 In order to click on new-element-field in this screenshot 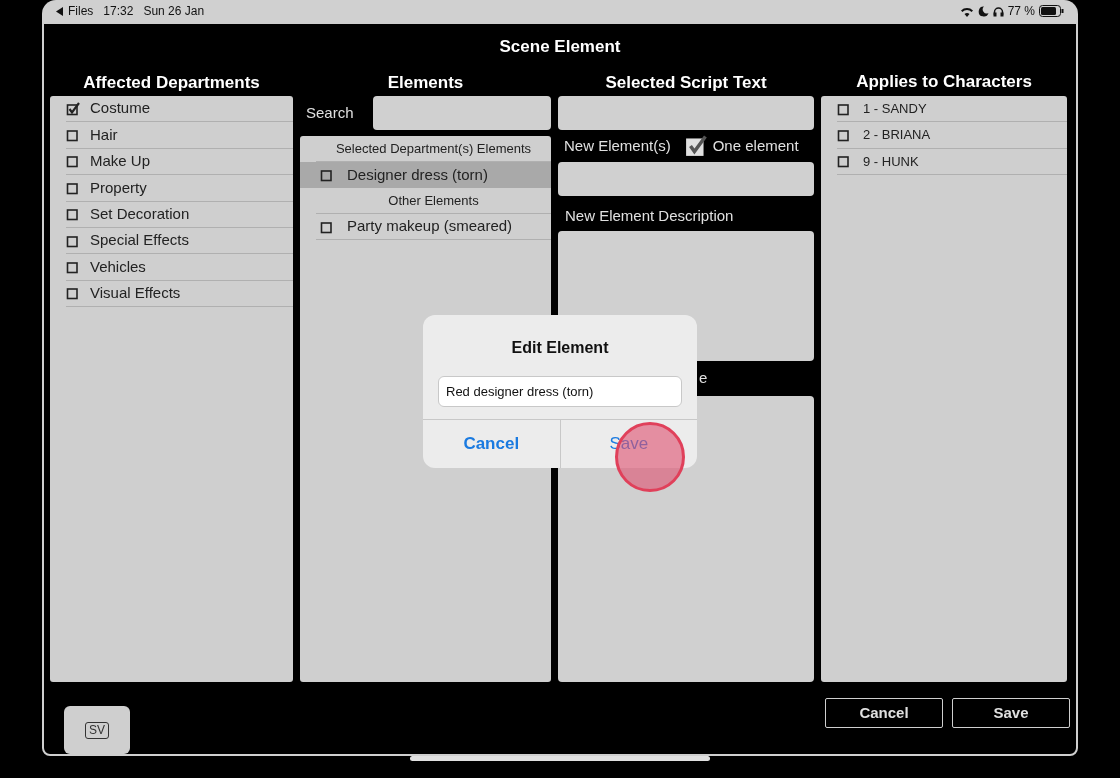, I will do `click(686, 179)`.